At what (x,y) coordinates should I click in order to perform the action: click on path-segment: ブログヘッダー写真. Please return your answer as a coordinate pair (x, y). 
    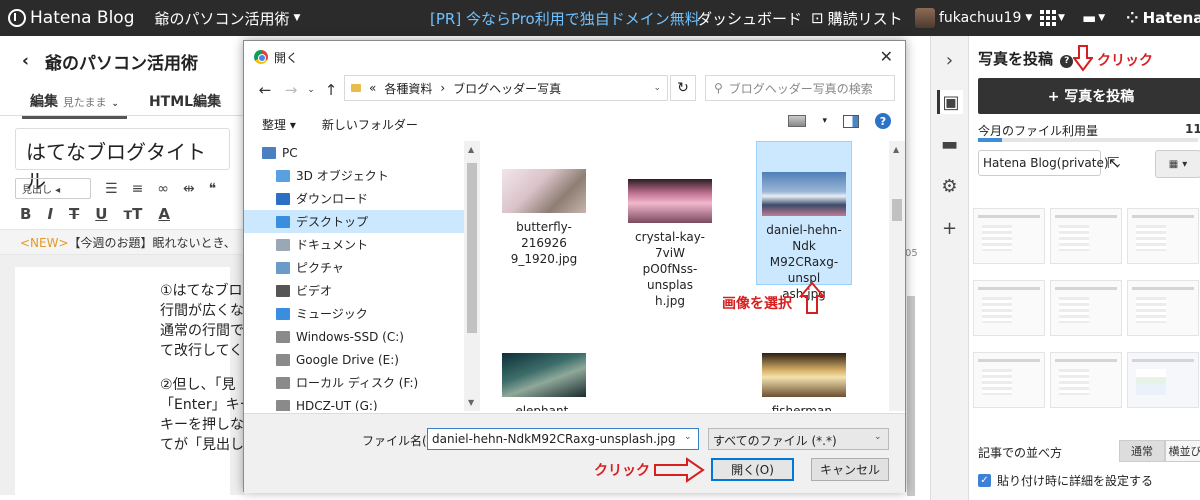
    Looking at the image, I should click on (507, 88).